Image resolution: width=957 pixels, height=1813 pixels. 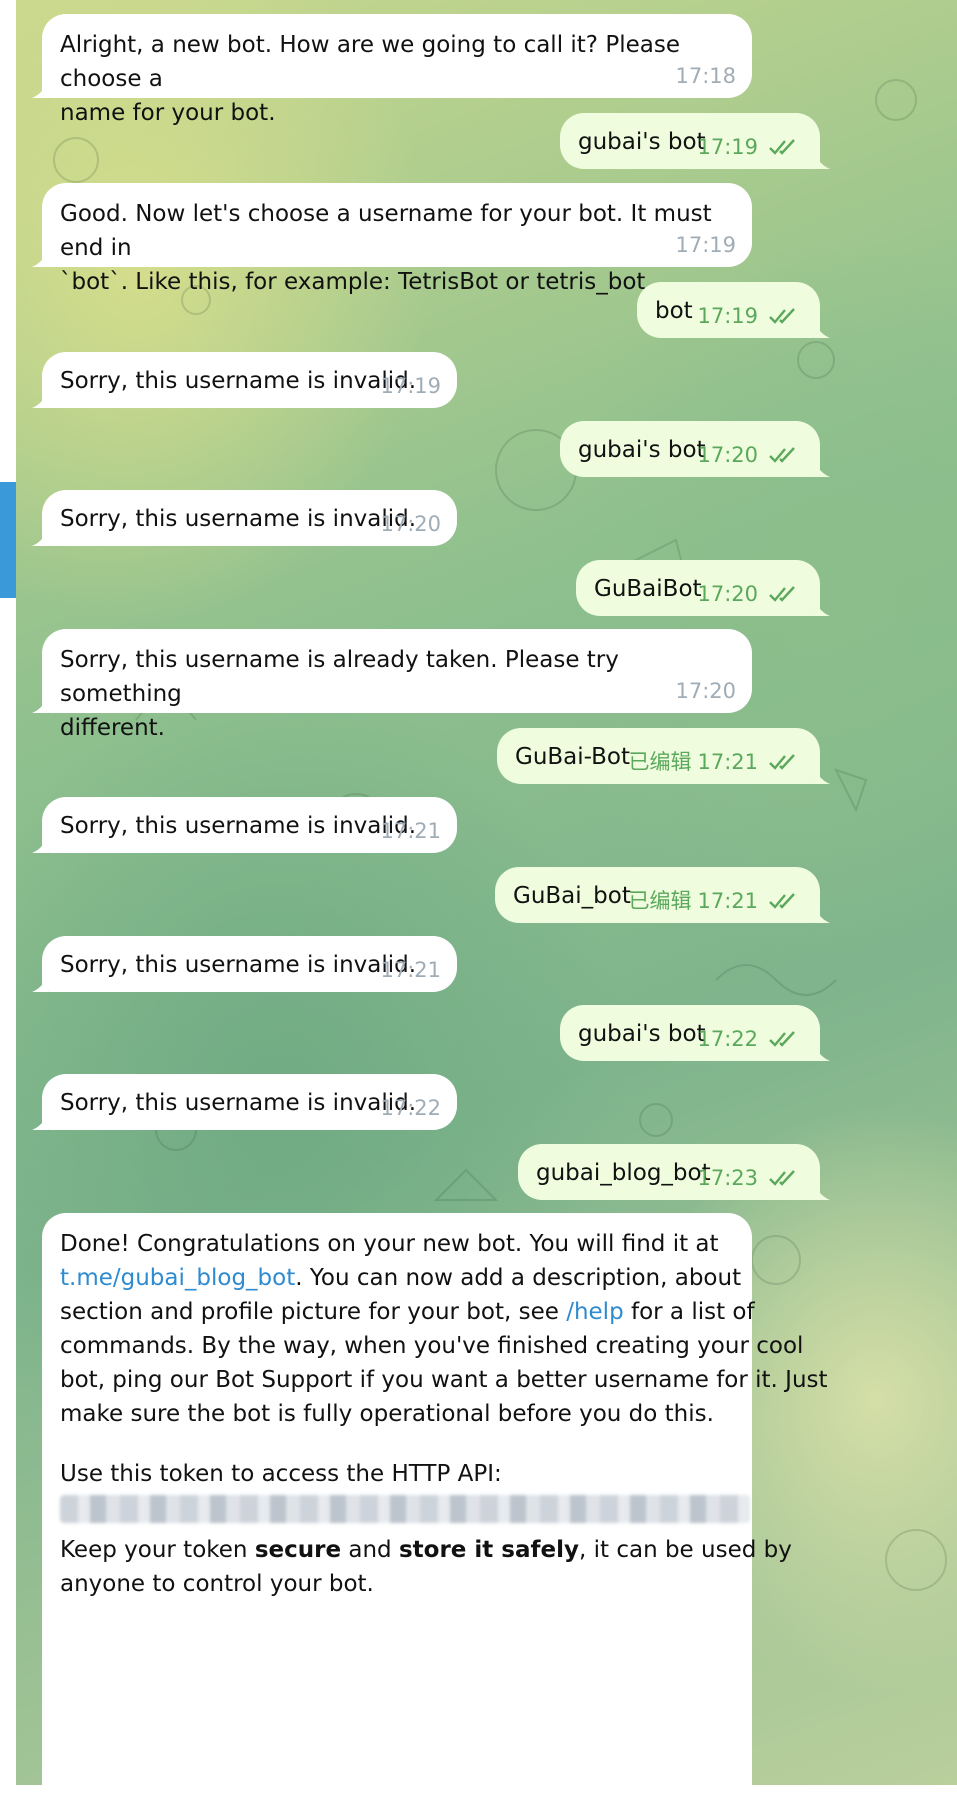 What do you see at coordinates (177, 1278) in the screenshot?
I see `bot-link: t.me/gubai_blog_bot` at bounding box center [177, 1278].